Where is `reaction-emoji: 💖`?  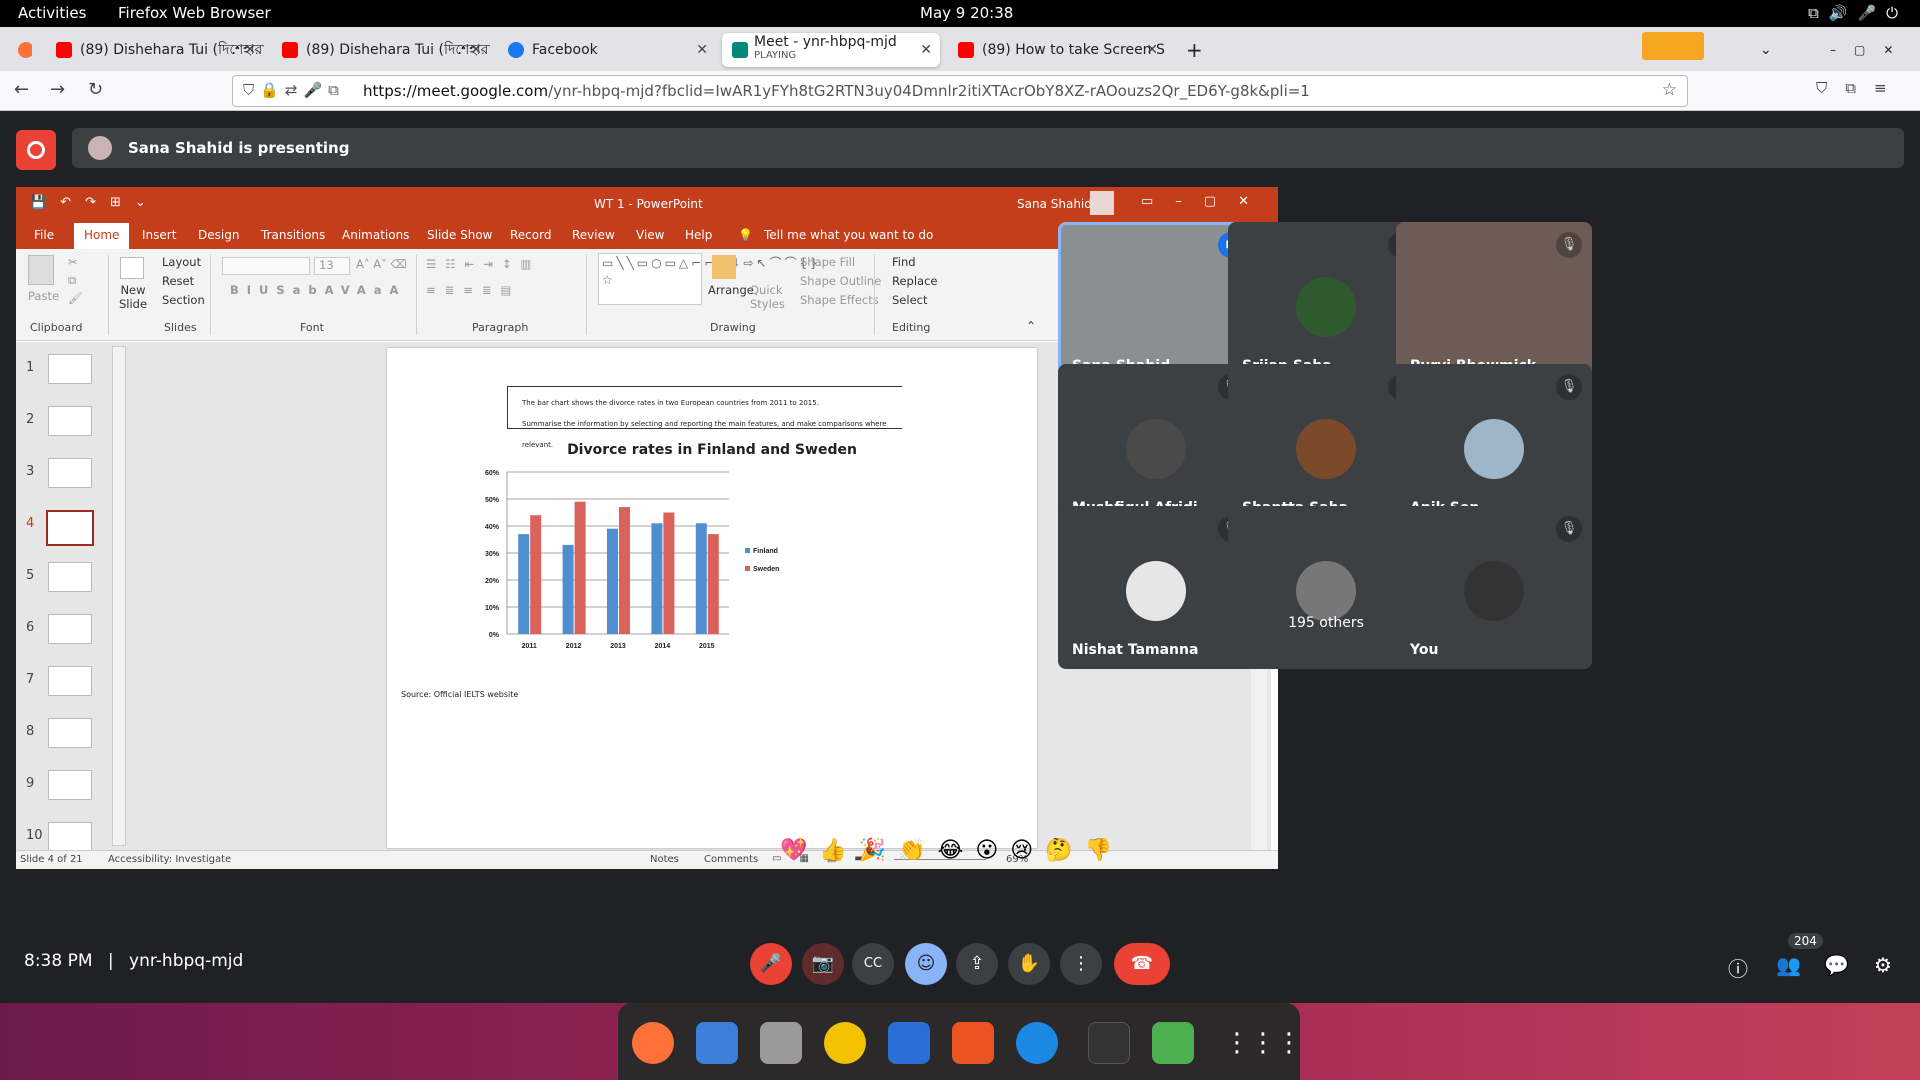
reaction-emoji: 💖 is located at coordinates (799, 850).